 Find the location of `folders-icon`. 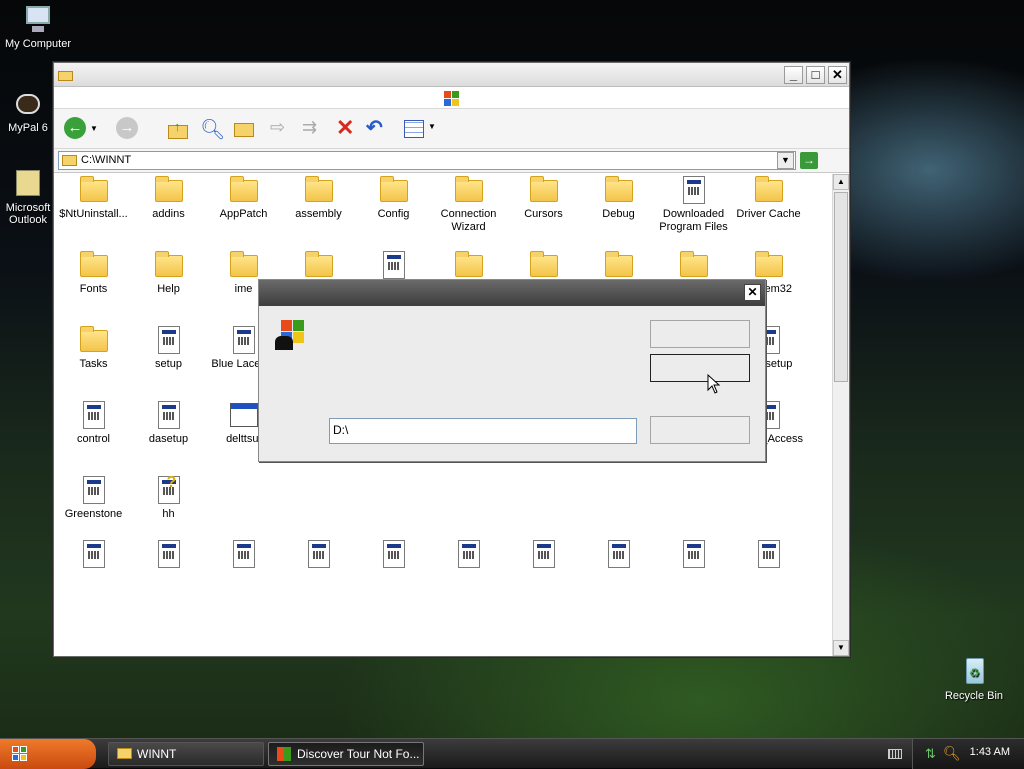

folders-icon is located at coordinates (244, 129).